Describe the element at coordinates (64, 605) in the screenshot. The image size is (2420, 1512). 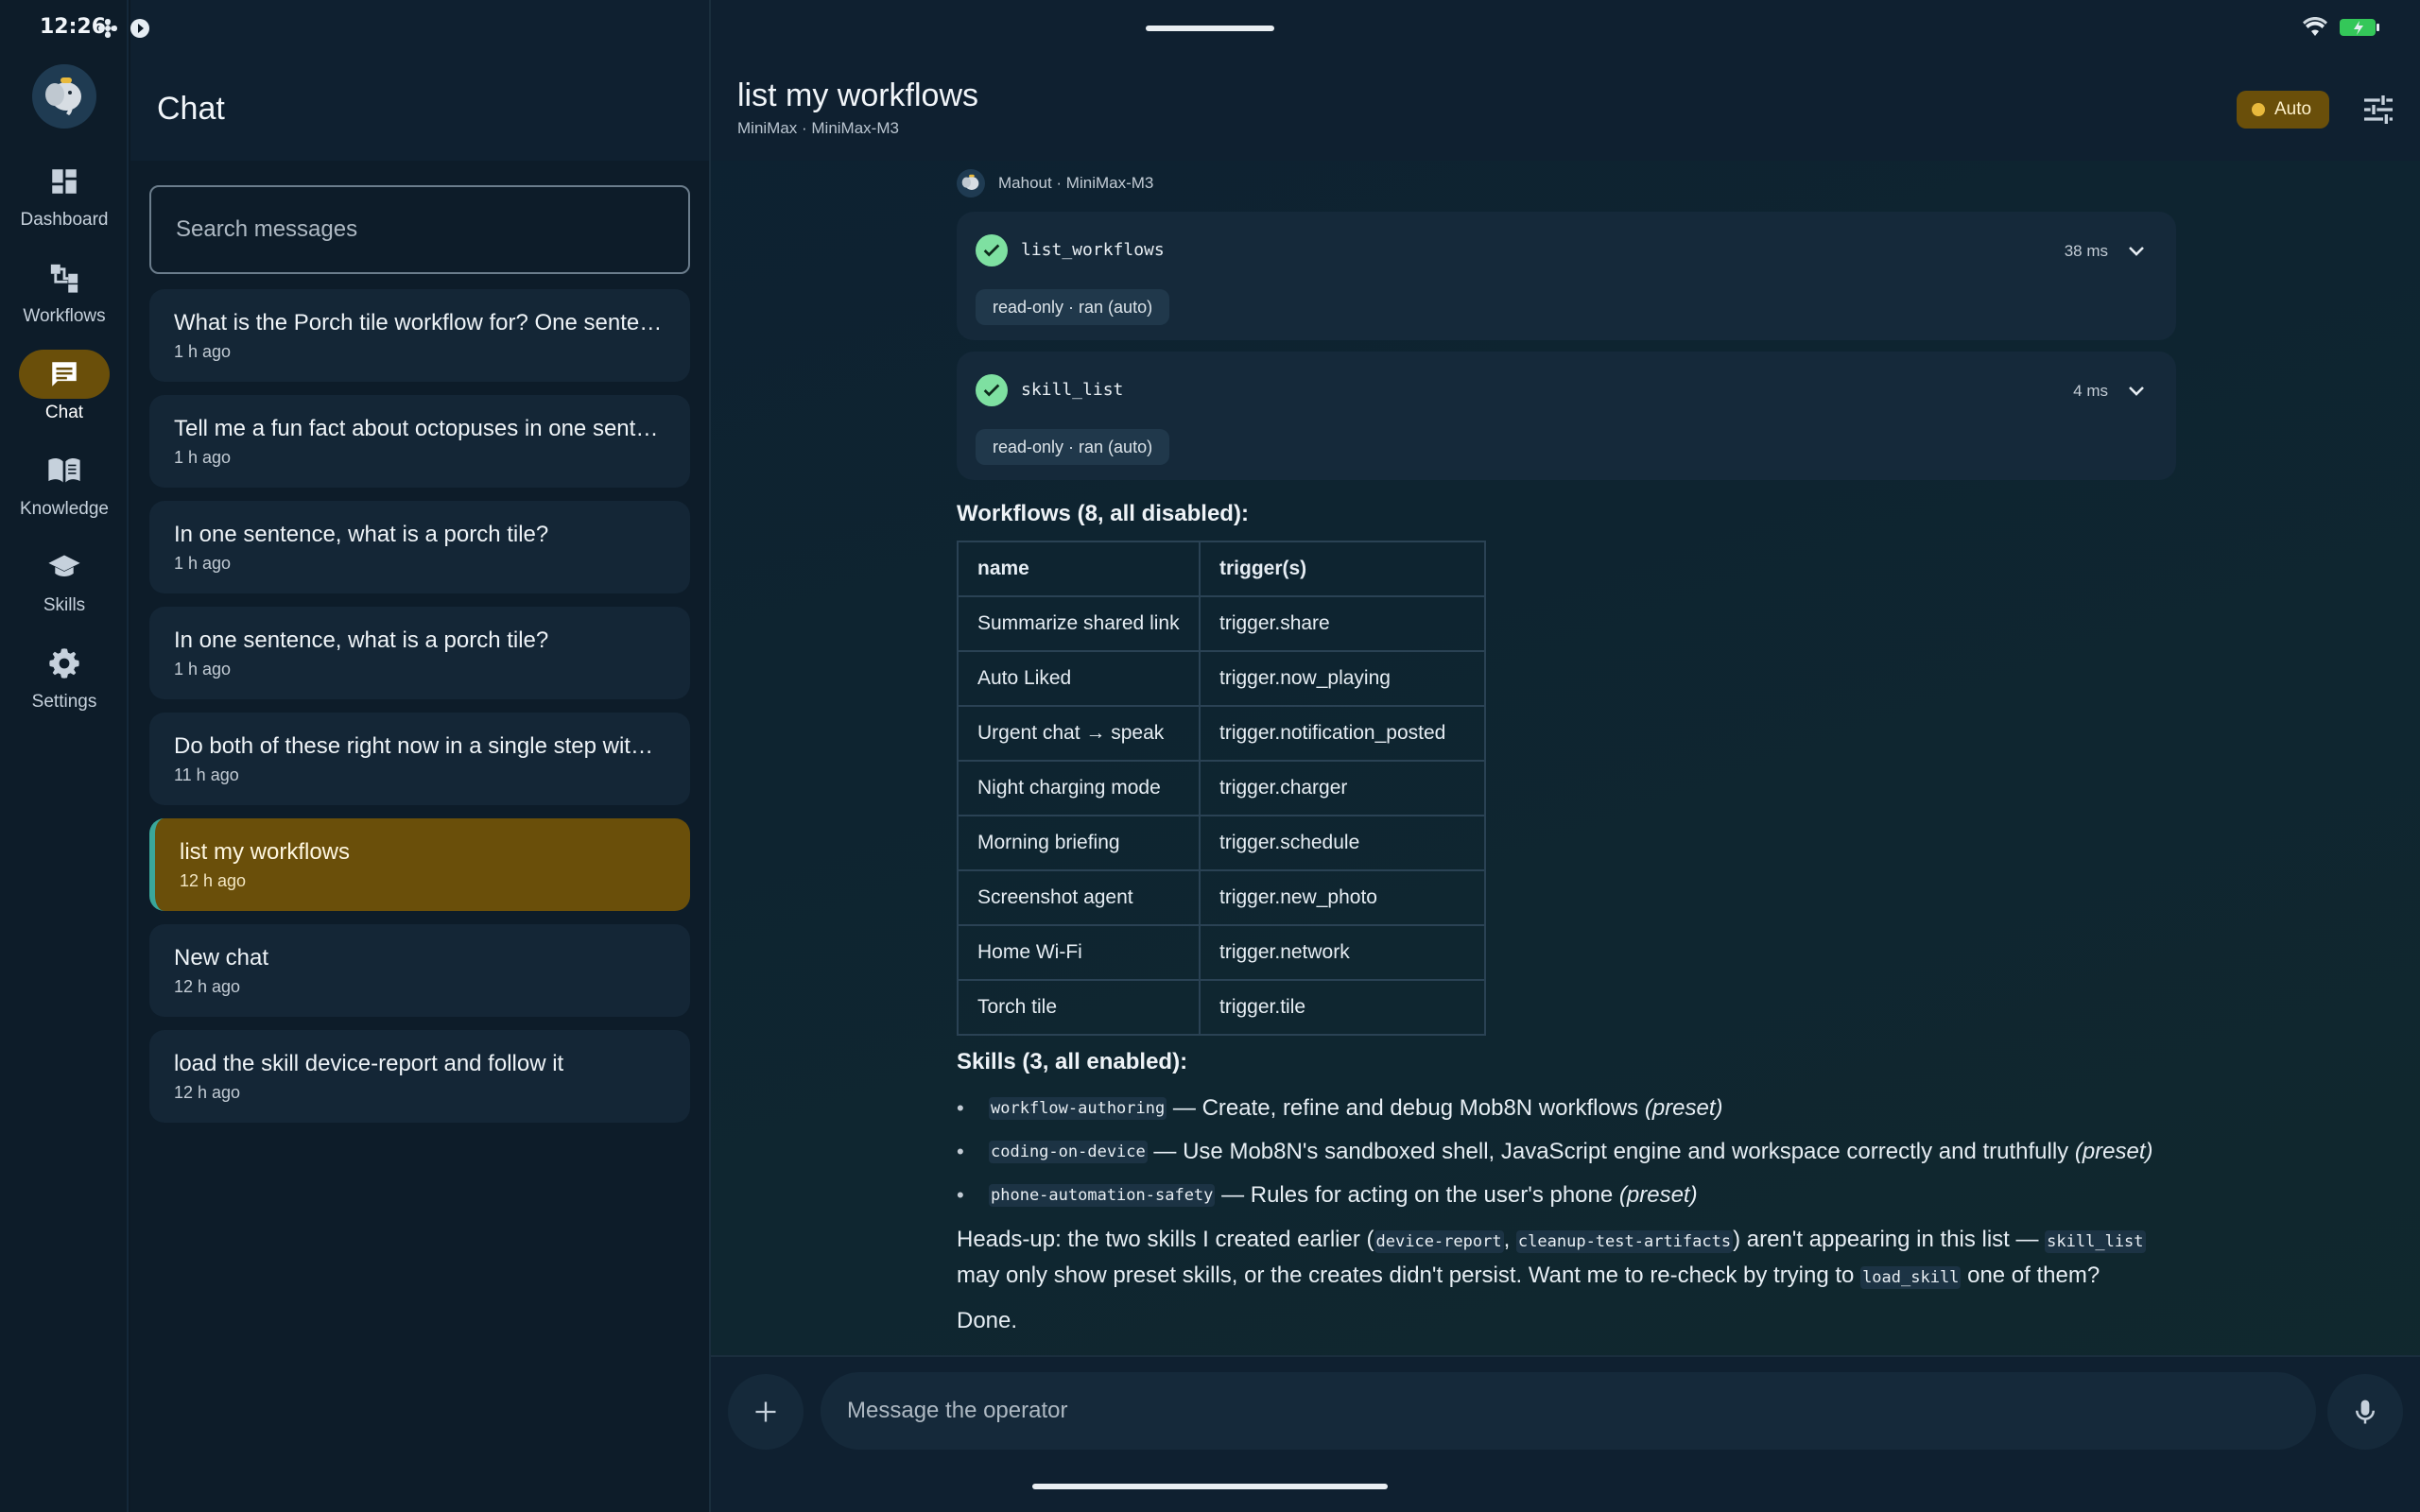
I see `nav-label: Skills` at that location.